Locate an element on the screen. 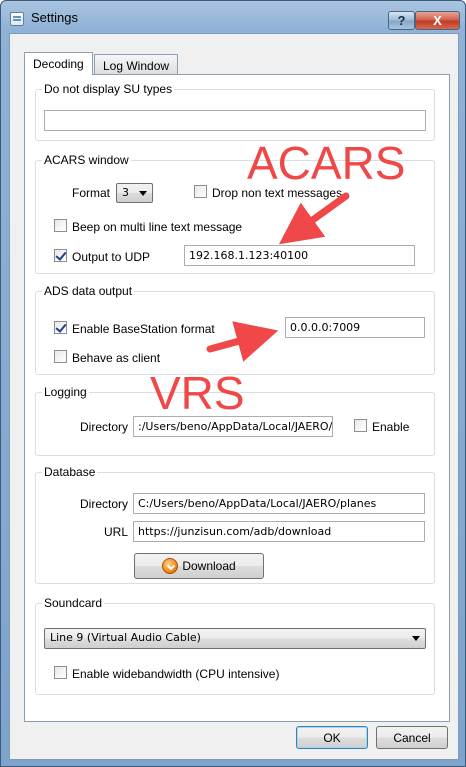  download-icon is located at coordinates (170, 566).